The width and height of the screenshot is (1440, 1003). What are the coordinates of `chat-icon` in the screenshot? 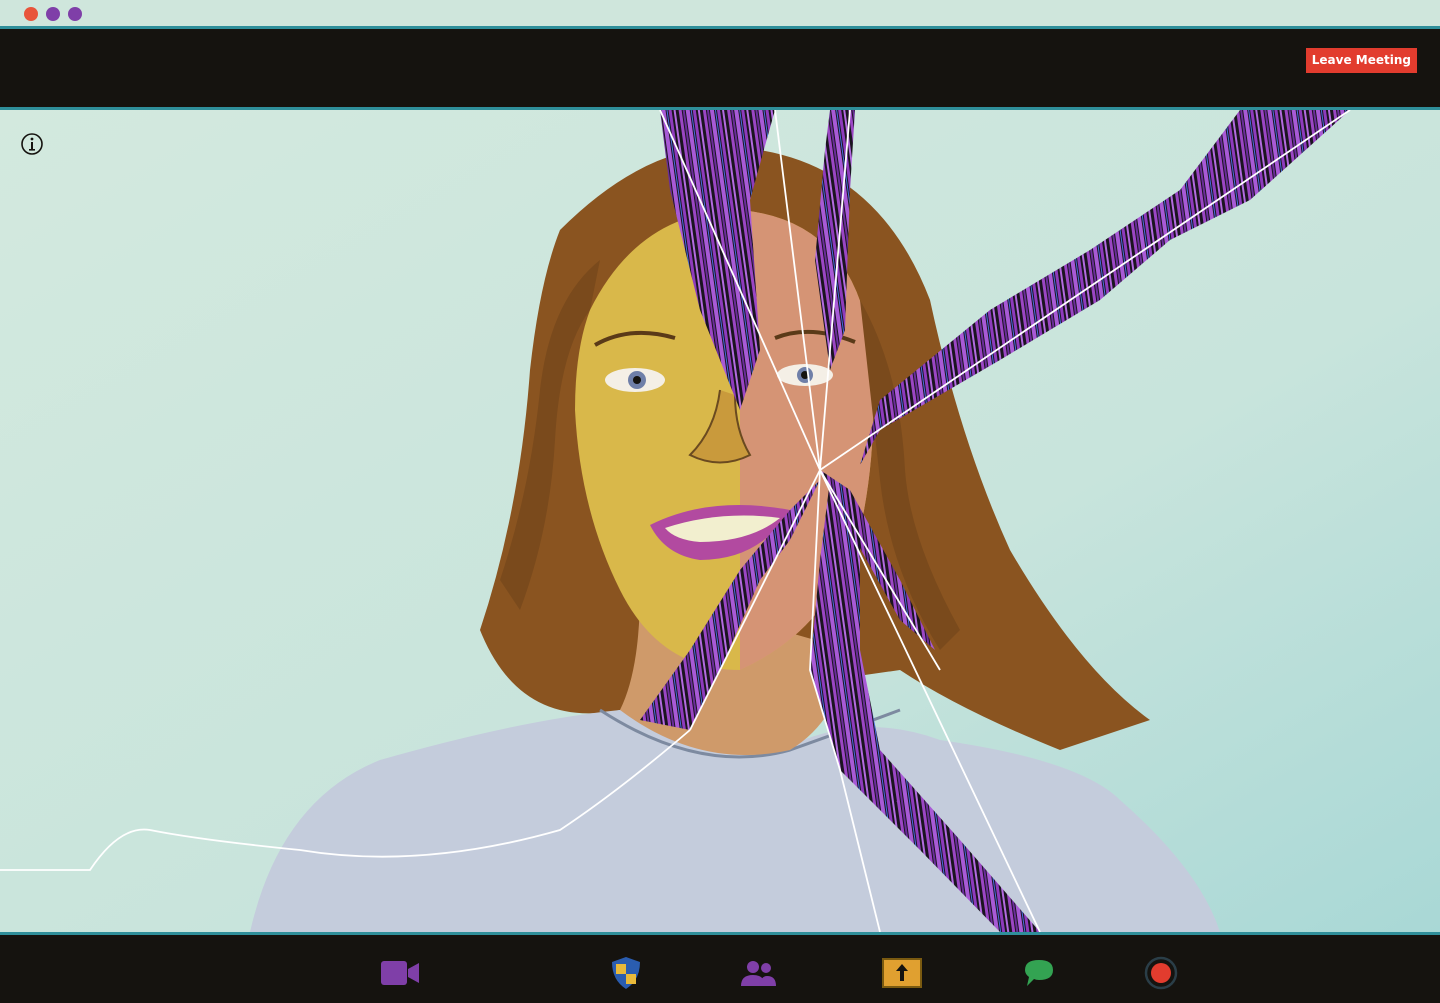 It's located at (1039, 973).